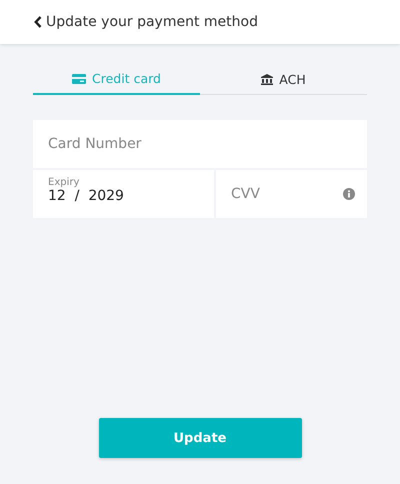  I want to click on back-icon, so click(38, 22).